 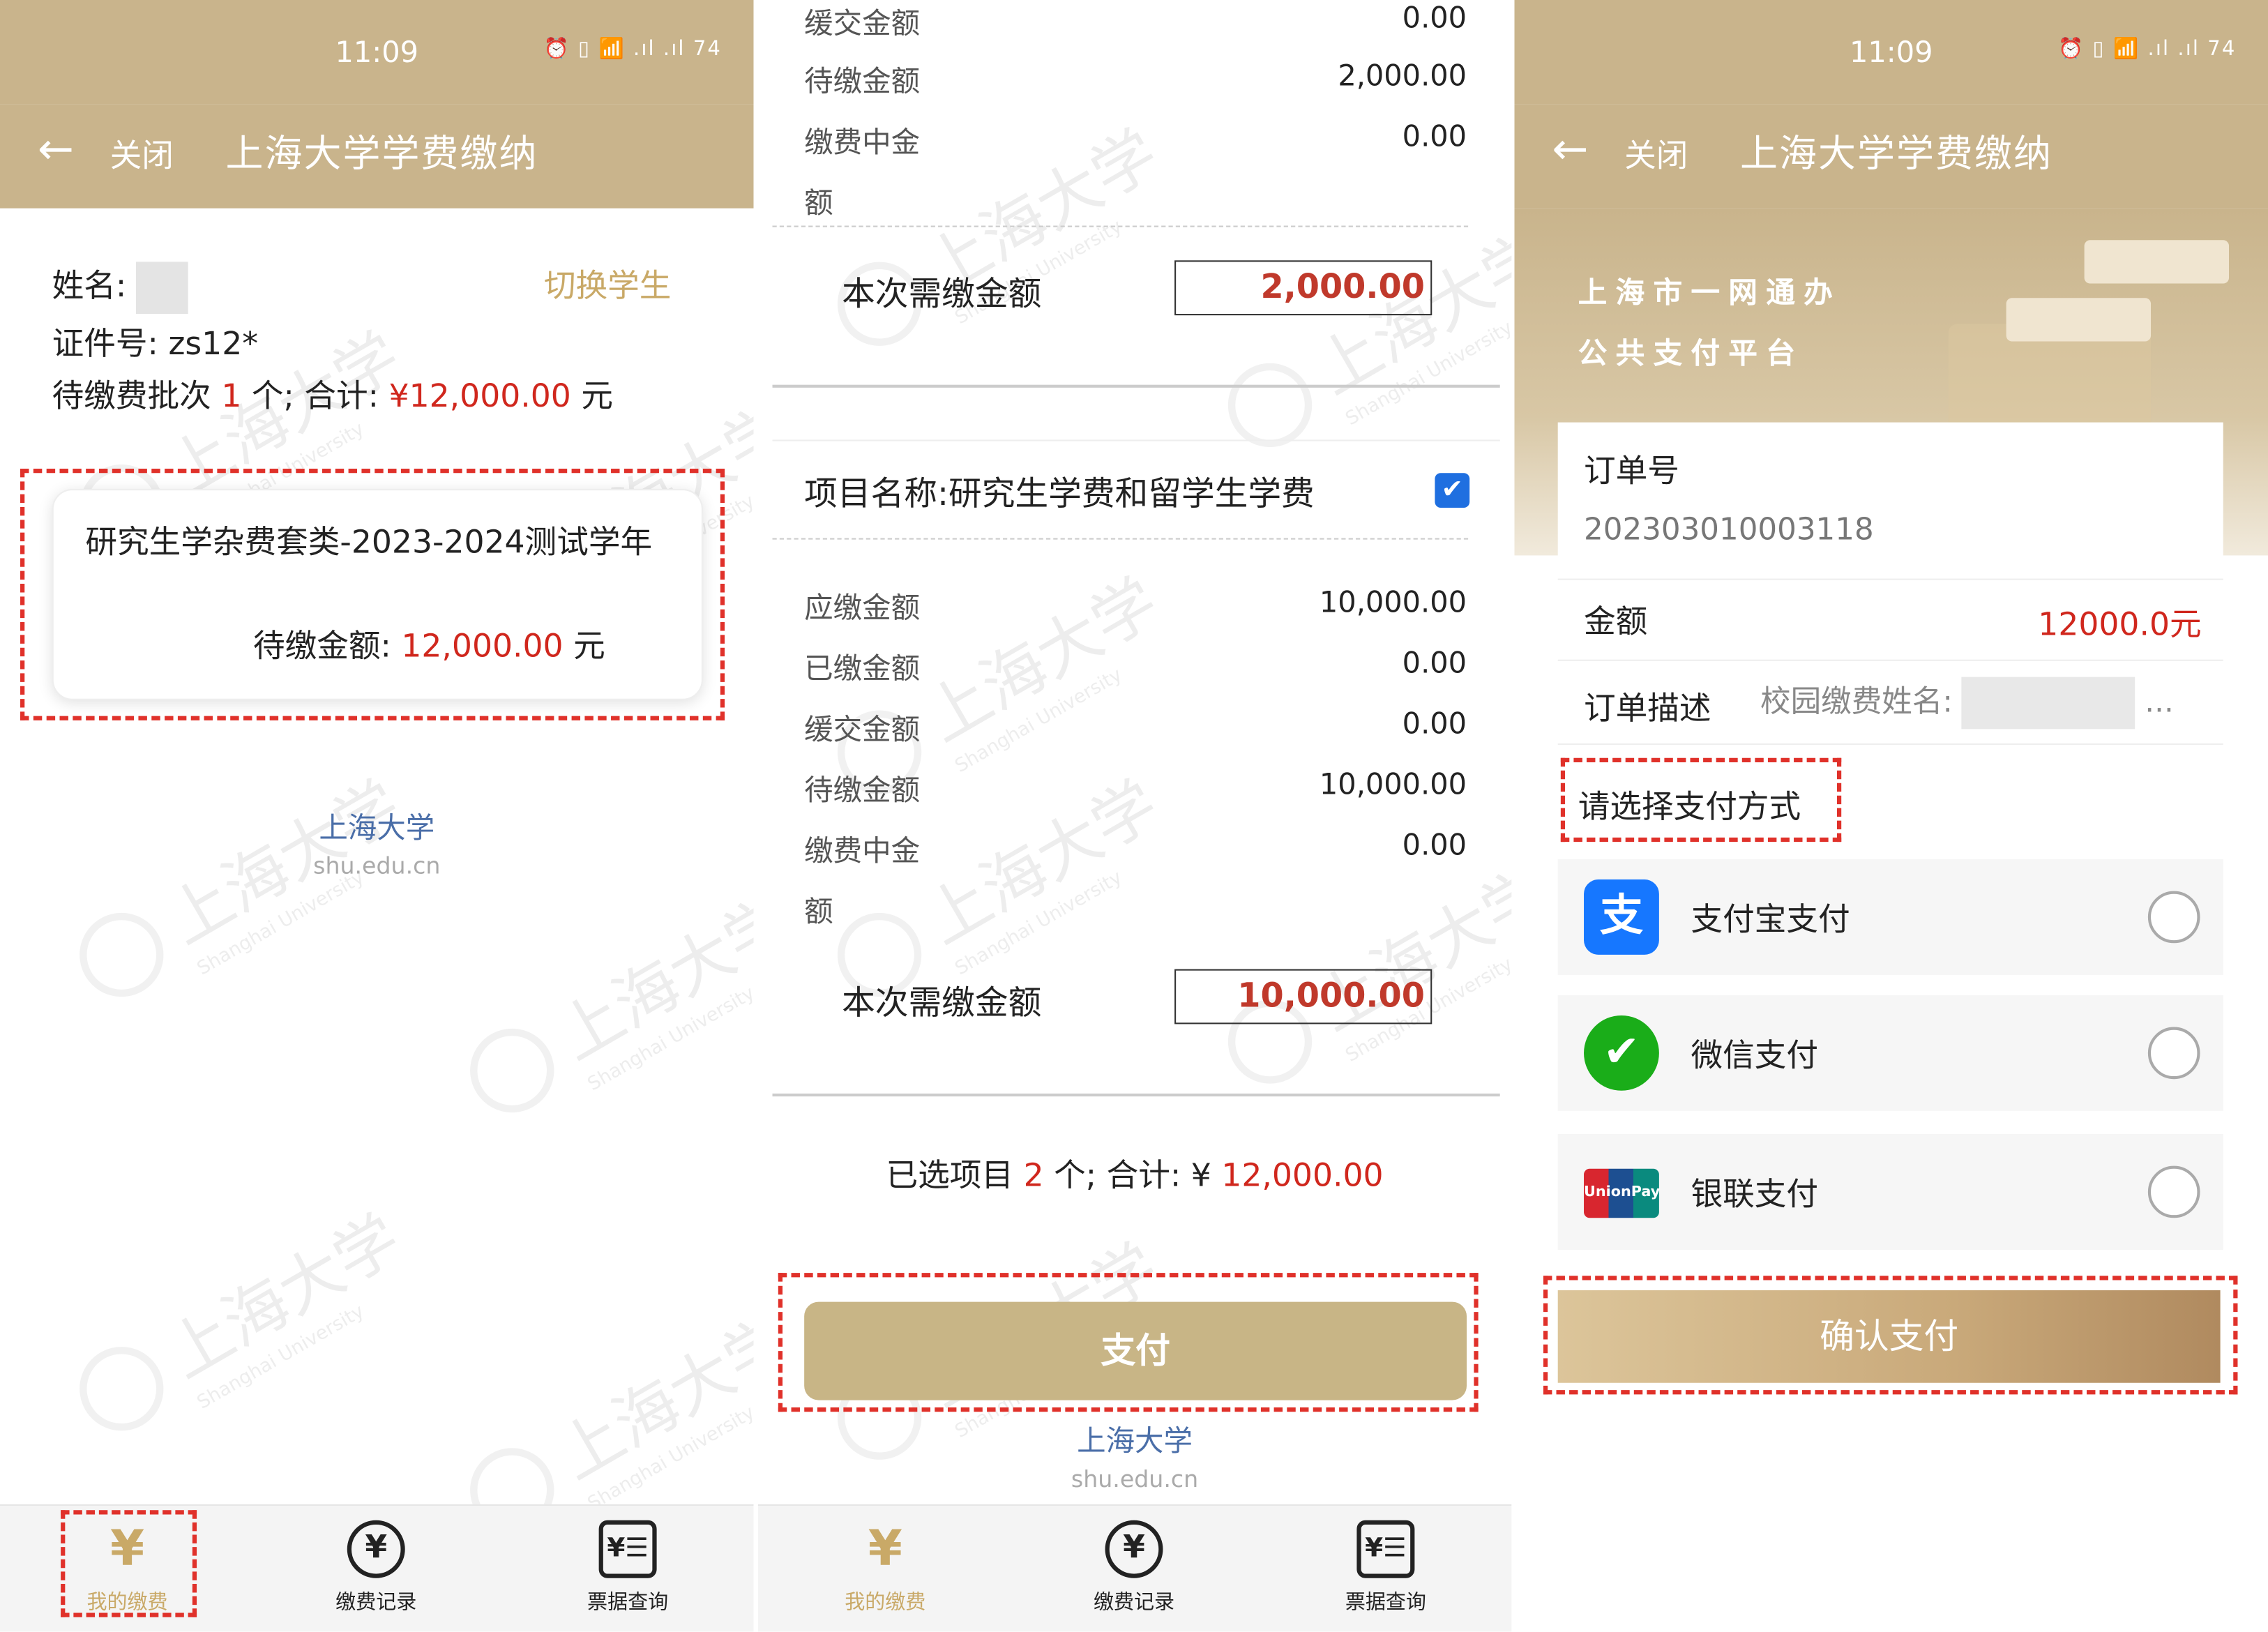 What do you see at coordinates (2120, 625) in the screenshot?
I see `amount-value: 12000.0元` at bounding box center [2120, 625].